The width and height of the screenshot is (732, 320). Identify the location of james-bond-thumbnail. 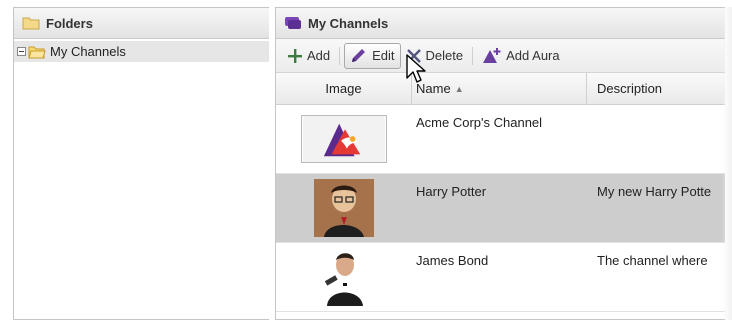
(344, 277).